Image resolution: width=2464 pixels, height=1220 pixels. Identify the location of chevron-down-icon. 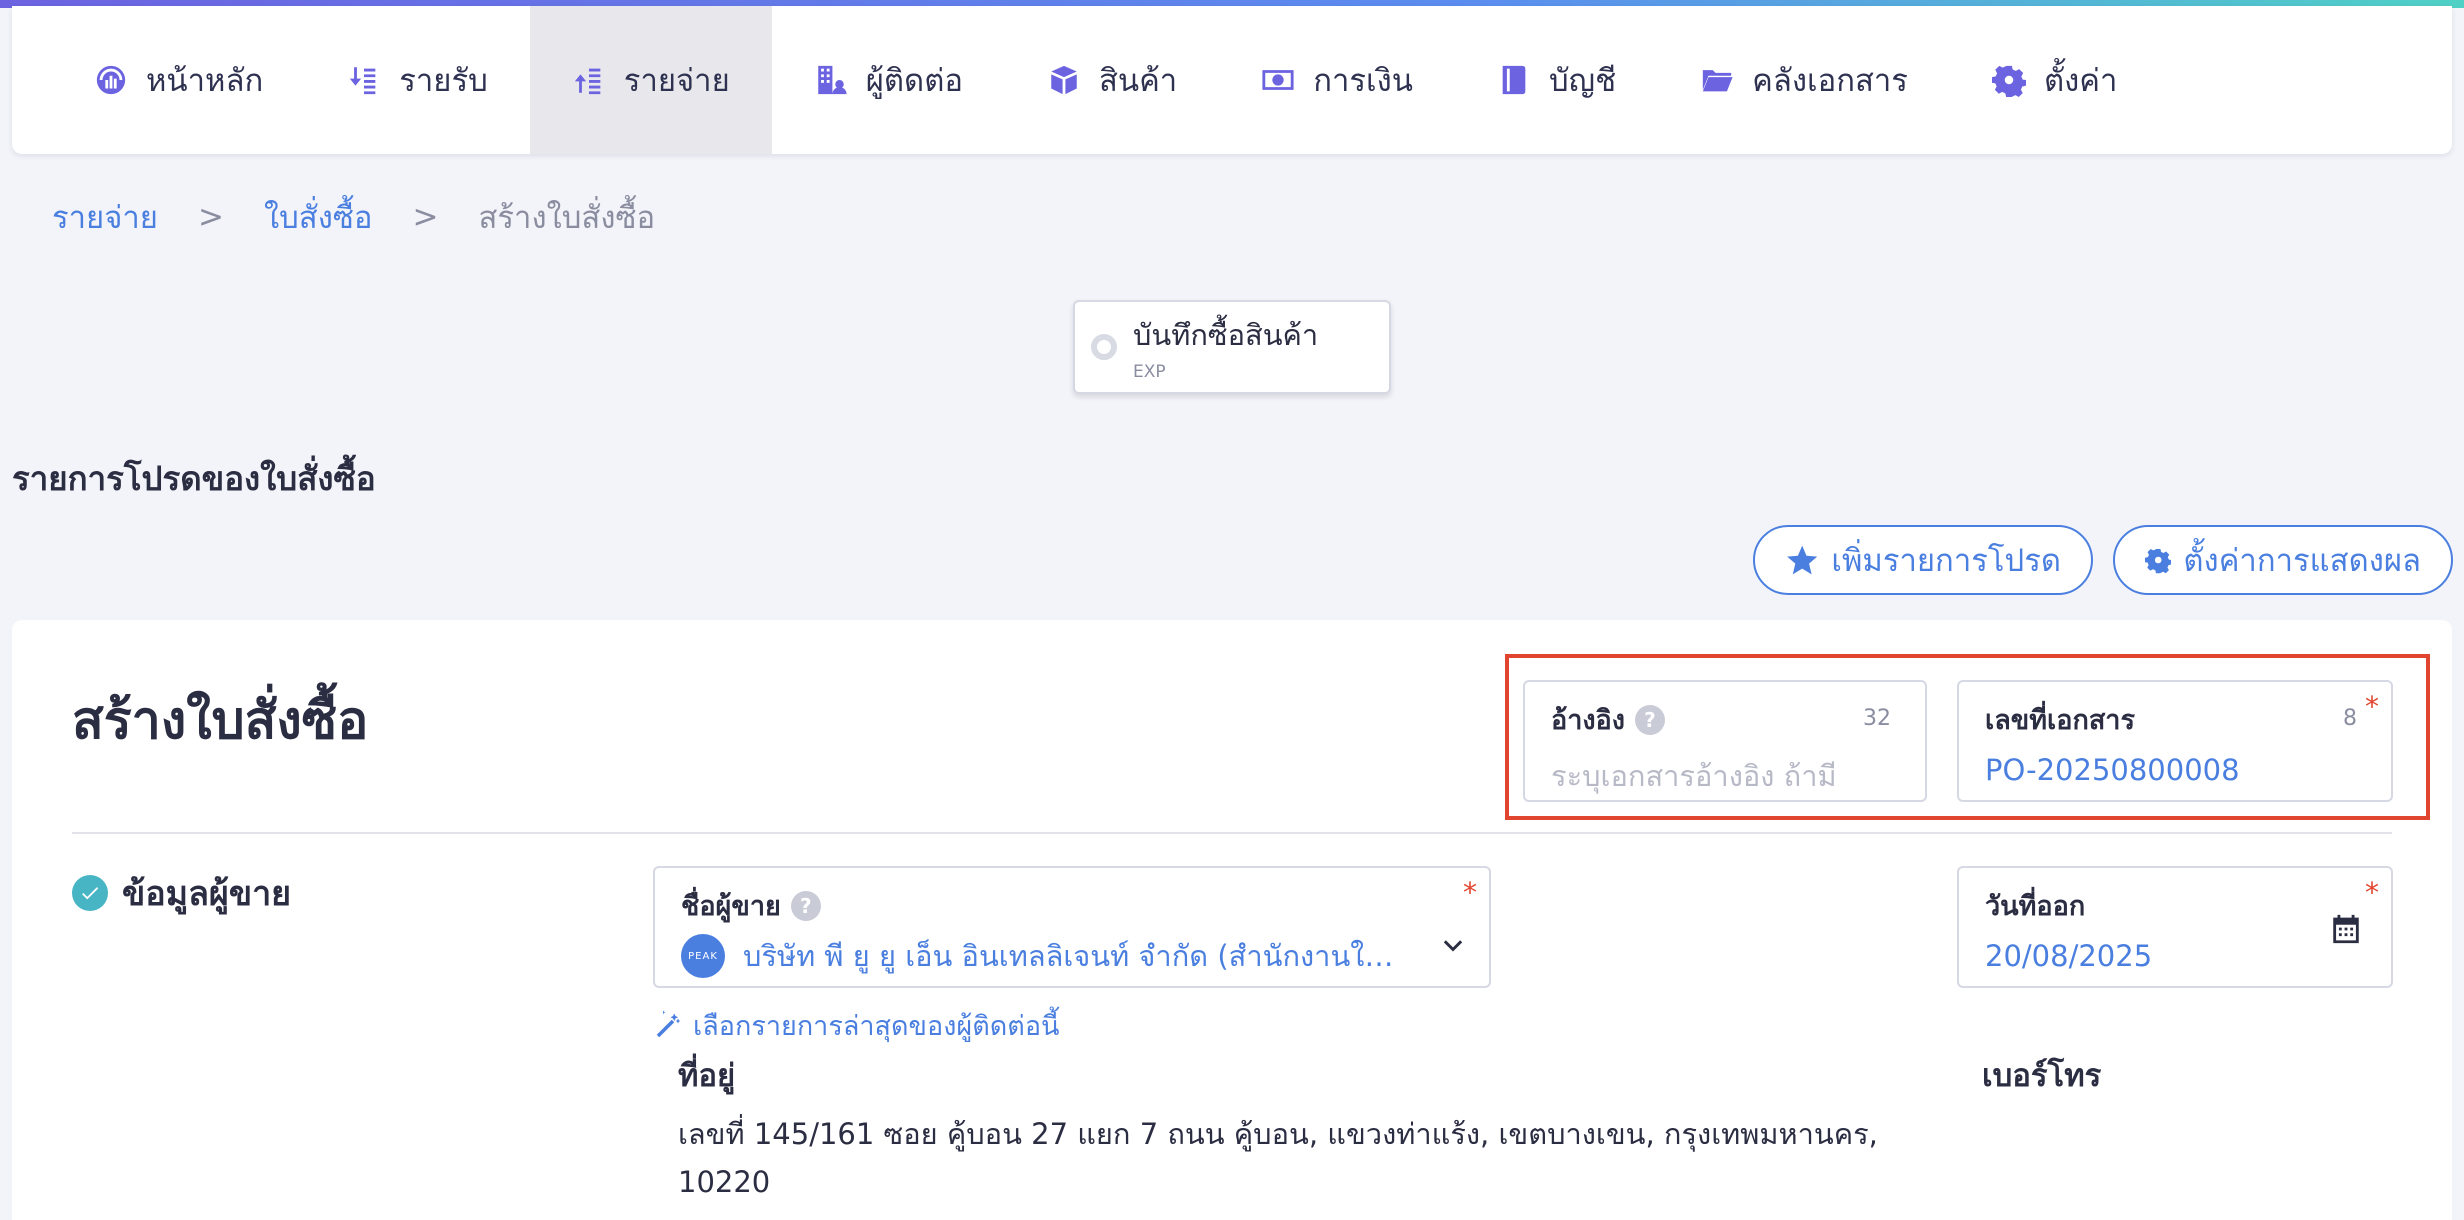
(1453, 946).